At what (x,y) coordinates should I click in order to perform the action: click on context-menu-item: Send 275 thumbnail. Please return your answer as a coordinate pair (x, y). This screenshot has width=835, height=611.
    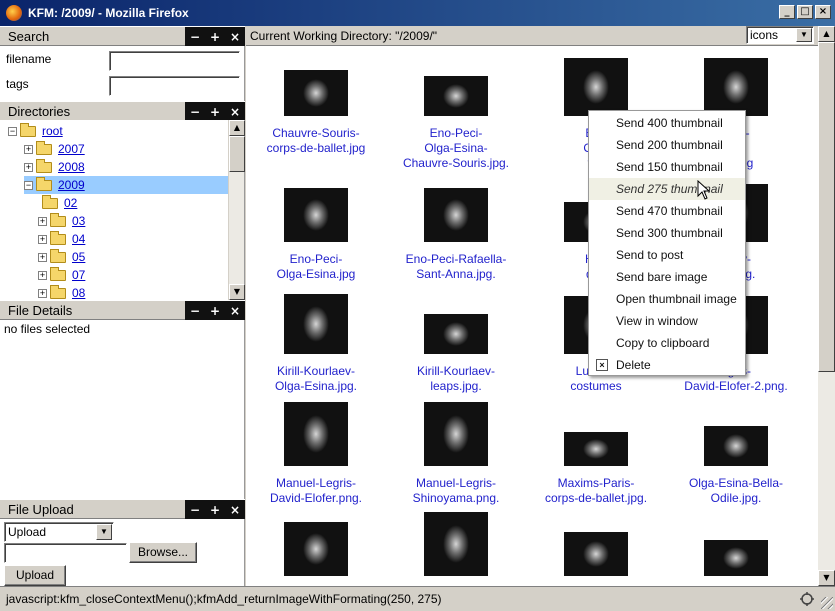
    Looking at the image, I should click on (667, 189).